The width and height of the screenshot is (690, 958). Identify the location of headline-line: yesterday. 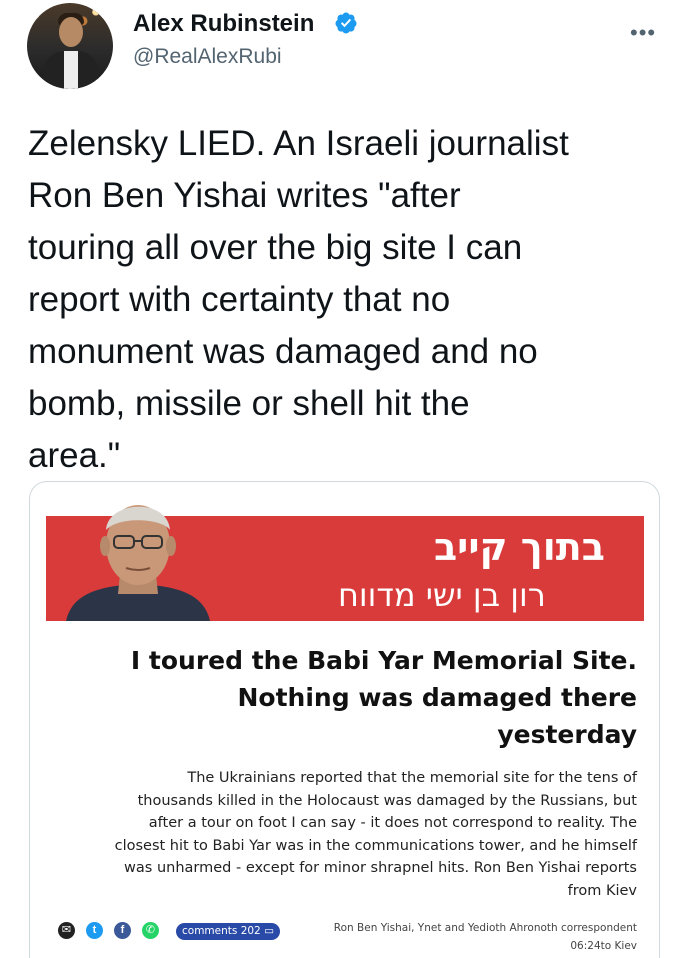
(567, 734).